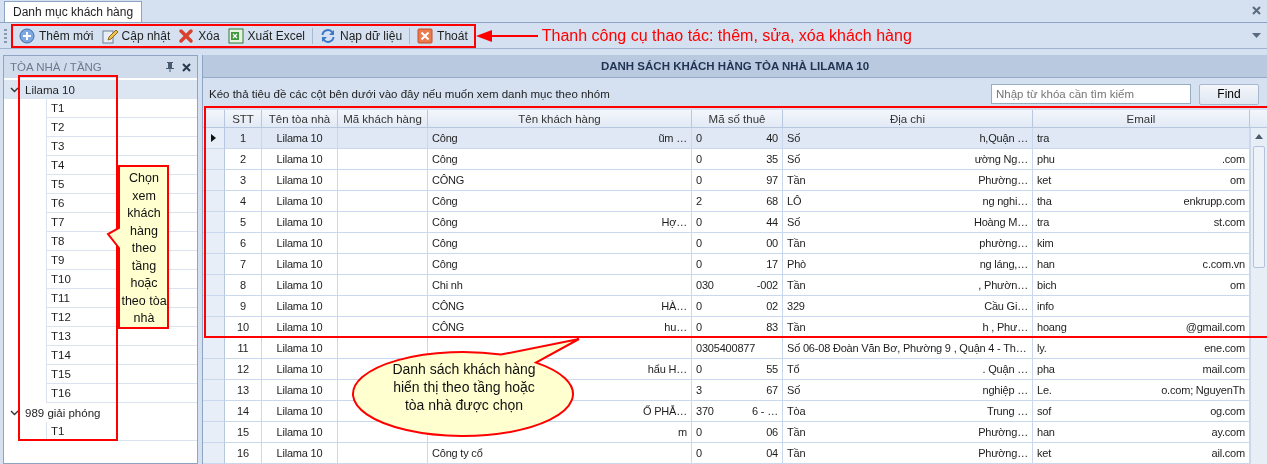 The width and height of the screenshot is (1267, 464). What do you see at coordinates (58, 222) in the screenshot?
I see `tree-item: T7` at bounding box center [58, 222].